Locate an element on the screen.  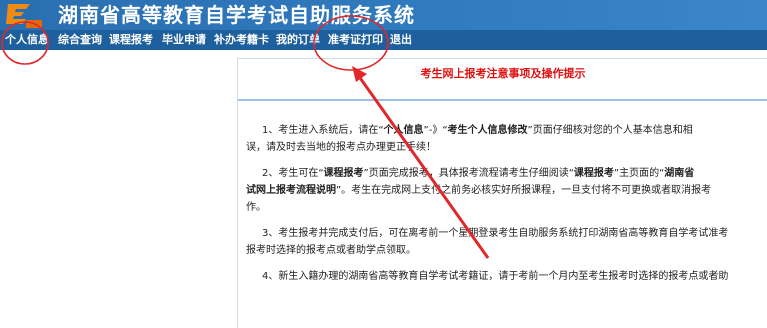
notice-title: 考生网上报考注意事项及操作提示 is located at coordinates (503, 73).